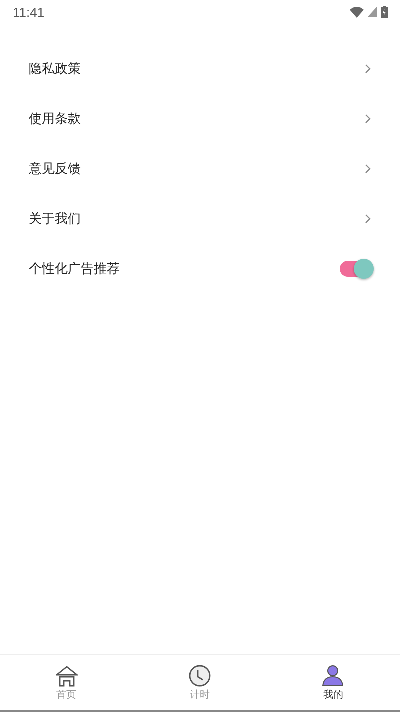  Describe the element at coordinates (199, 676) in the screenshot. I see `clock-icon` at that location.